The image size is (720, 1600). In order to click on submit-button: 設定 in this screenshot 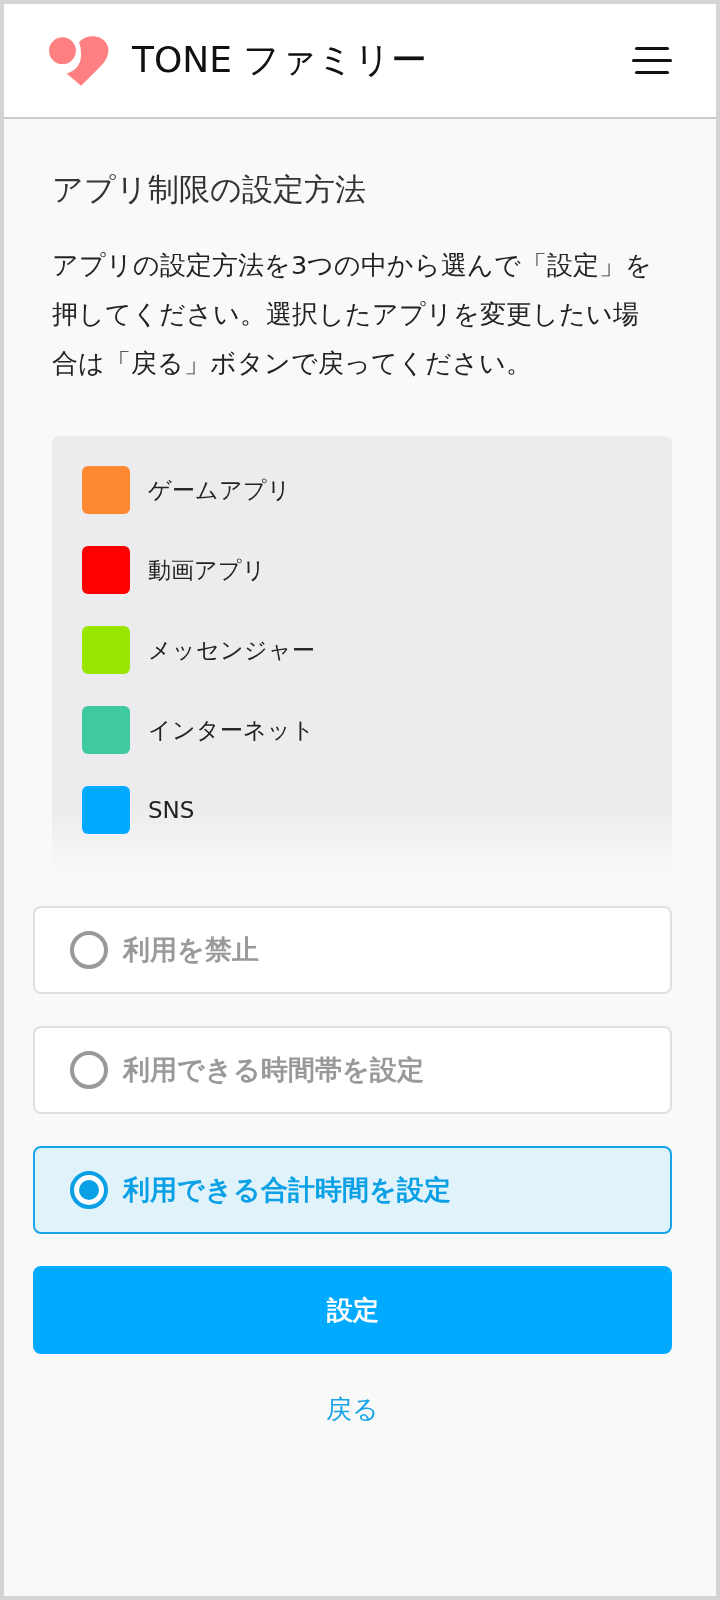, I will do `click(352, 1310)`.